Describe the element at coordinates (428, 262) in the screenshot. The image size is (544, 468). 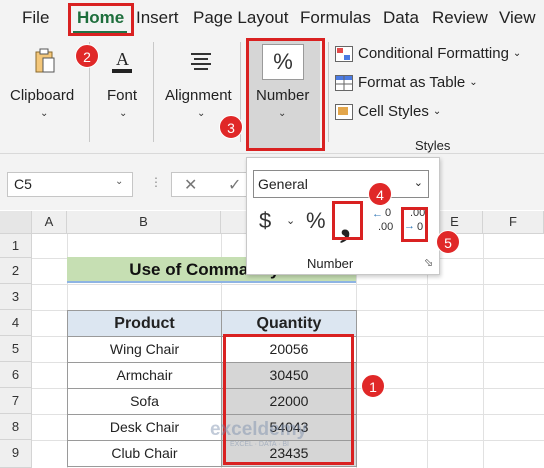
I see `dialog-launcher-icon: ⬂` at that location.